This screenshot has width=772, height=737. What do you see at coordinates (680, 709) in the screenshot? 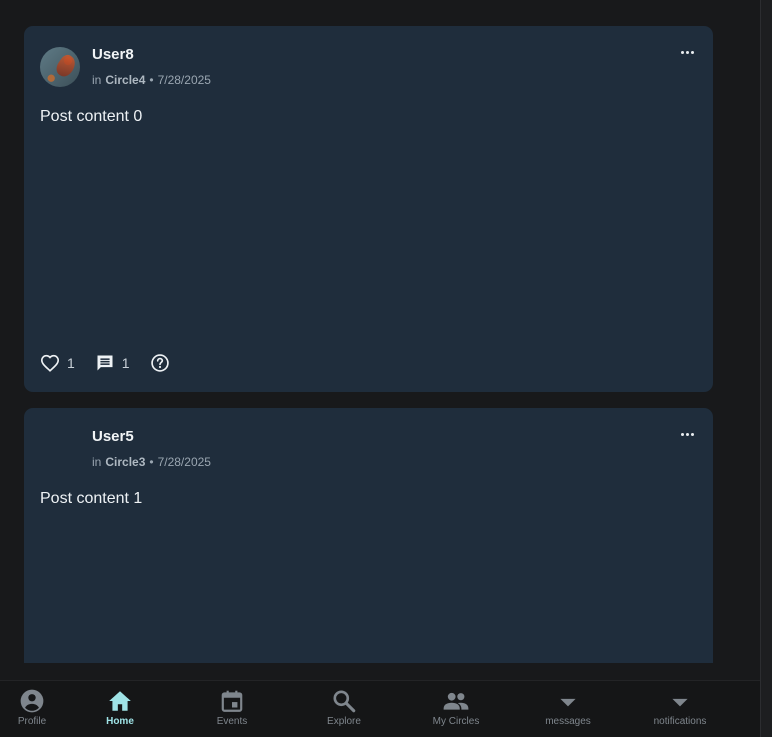
I see `nav-item-notifications: notifications` at bounding box center [680, 709].